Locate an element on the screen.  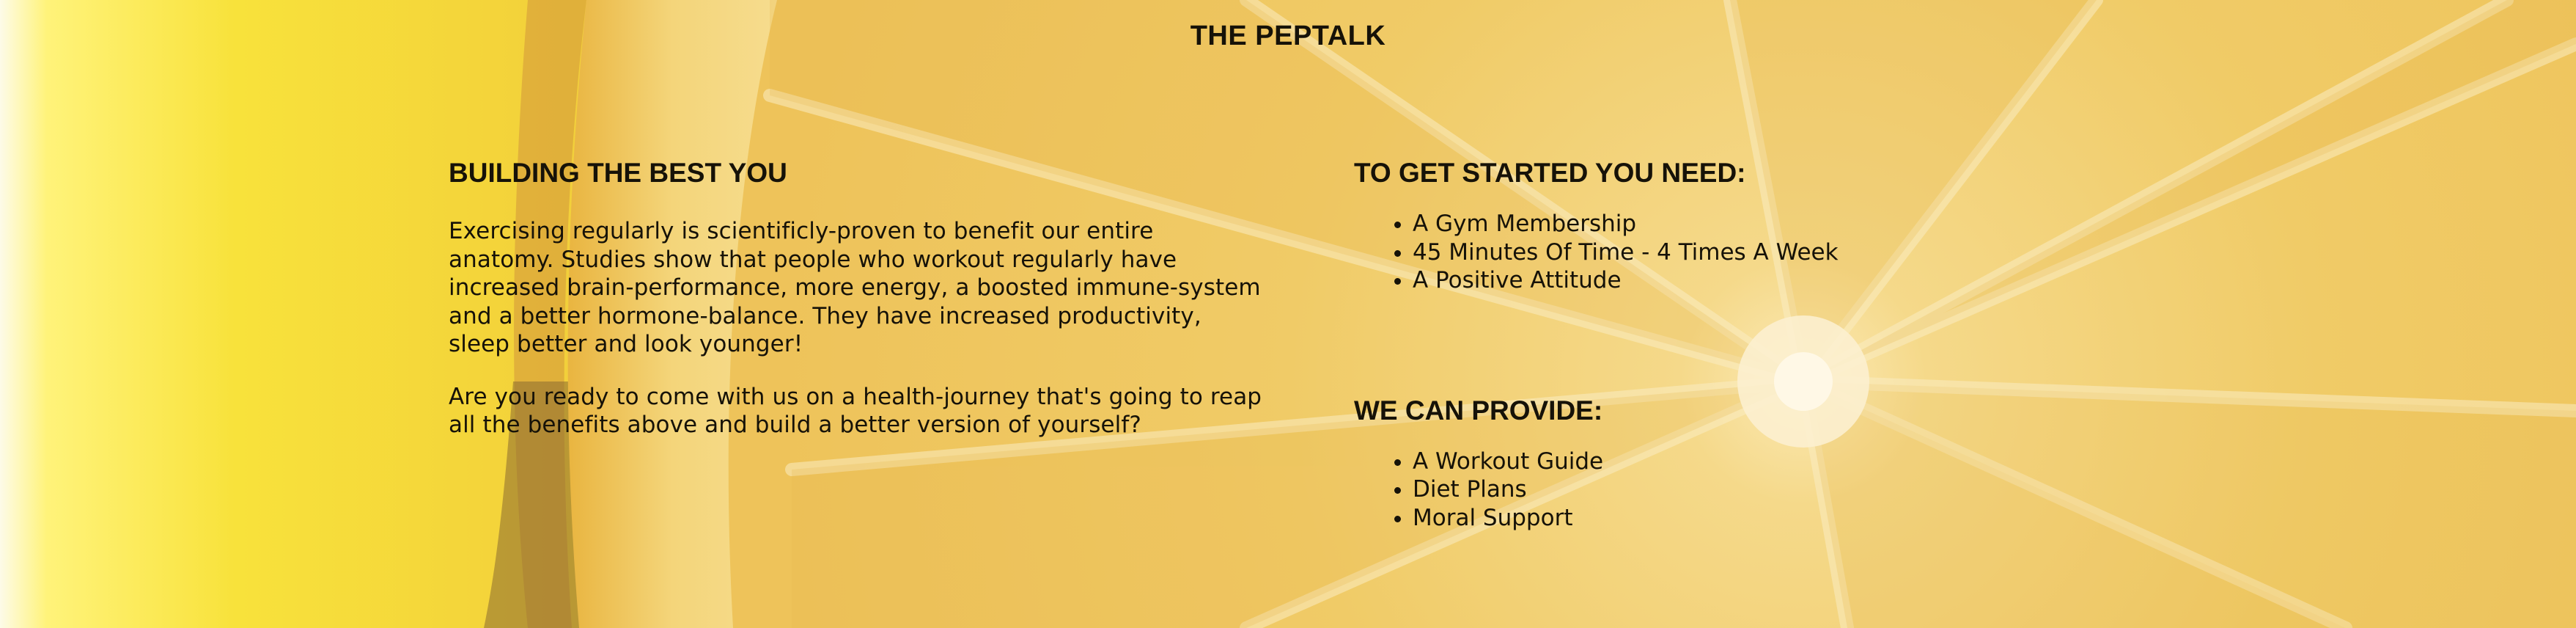
list-item: Diet Plans is located at coordinates (1713, 489).